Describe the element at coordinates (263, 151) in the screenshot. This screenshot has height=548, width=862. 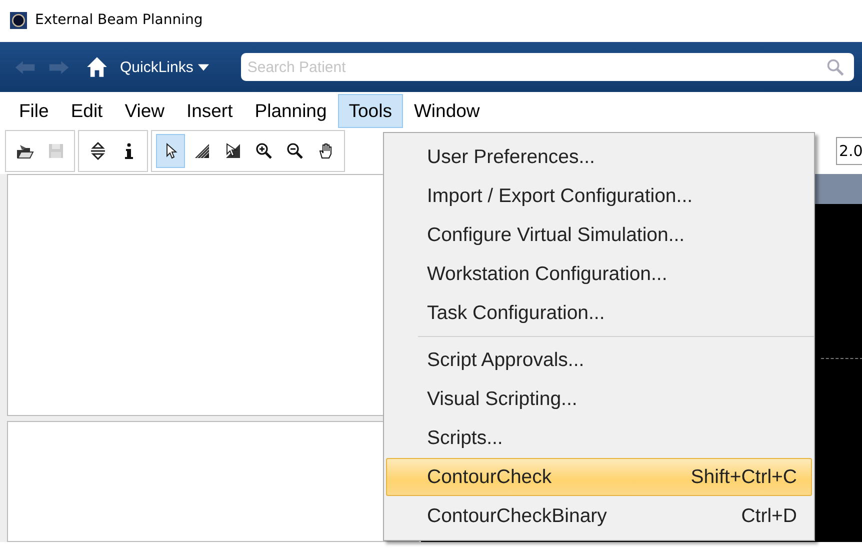
I see `zoomin-icon` at that location.